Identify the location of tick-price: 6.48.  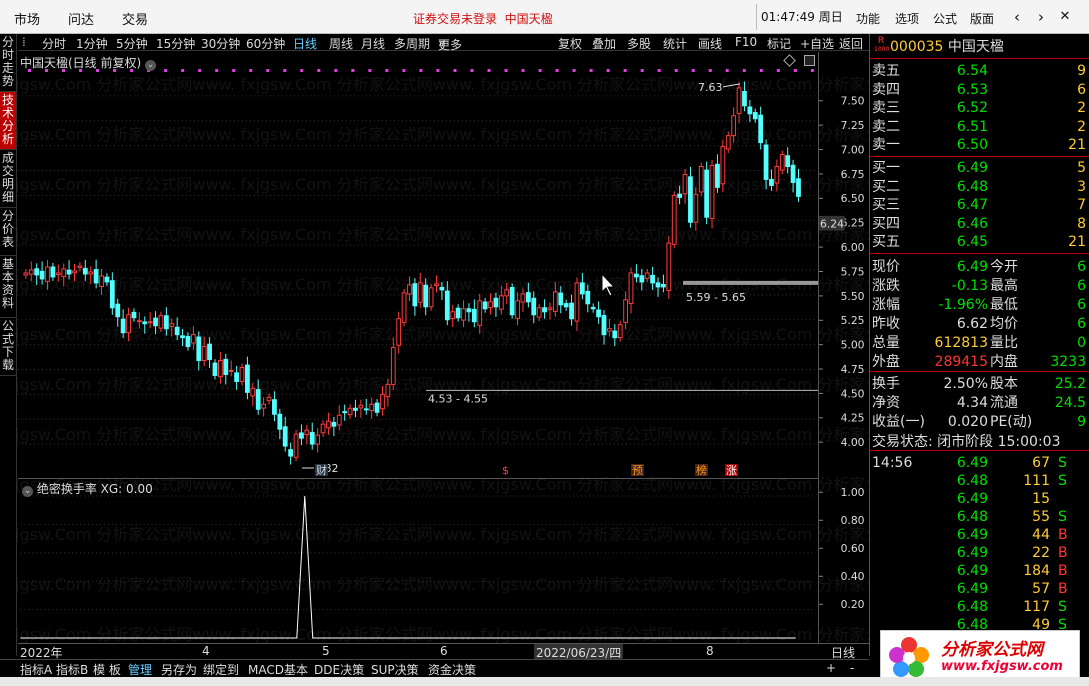
(972, 481).